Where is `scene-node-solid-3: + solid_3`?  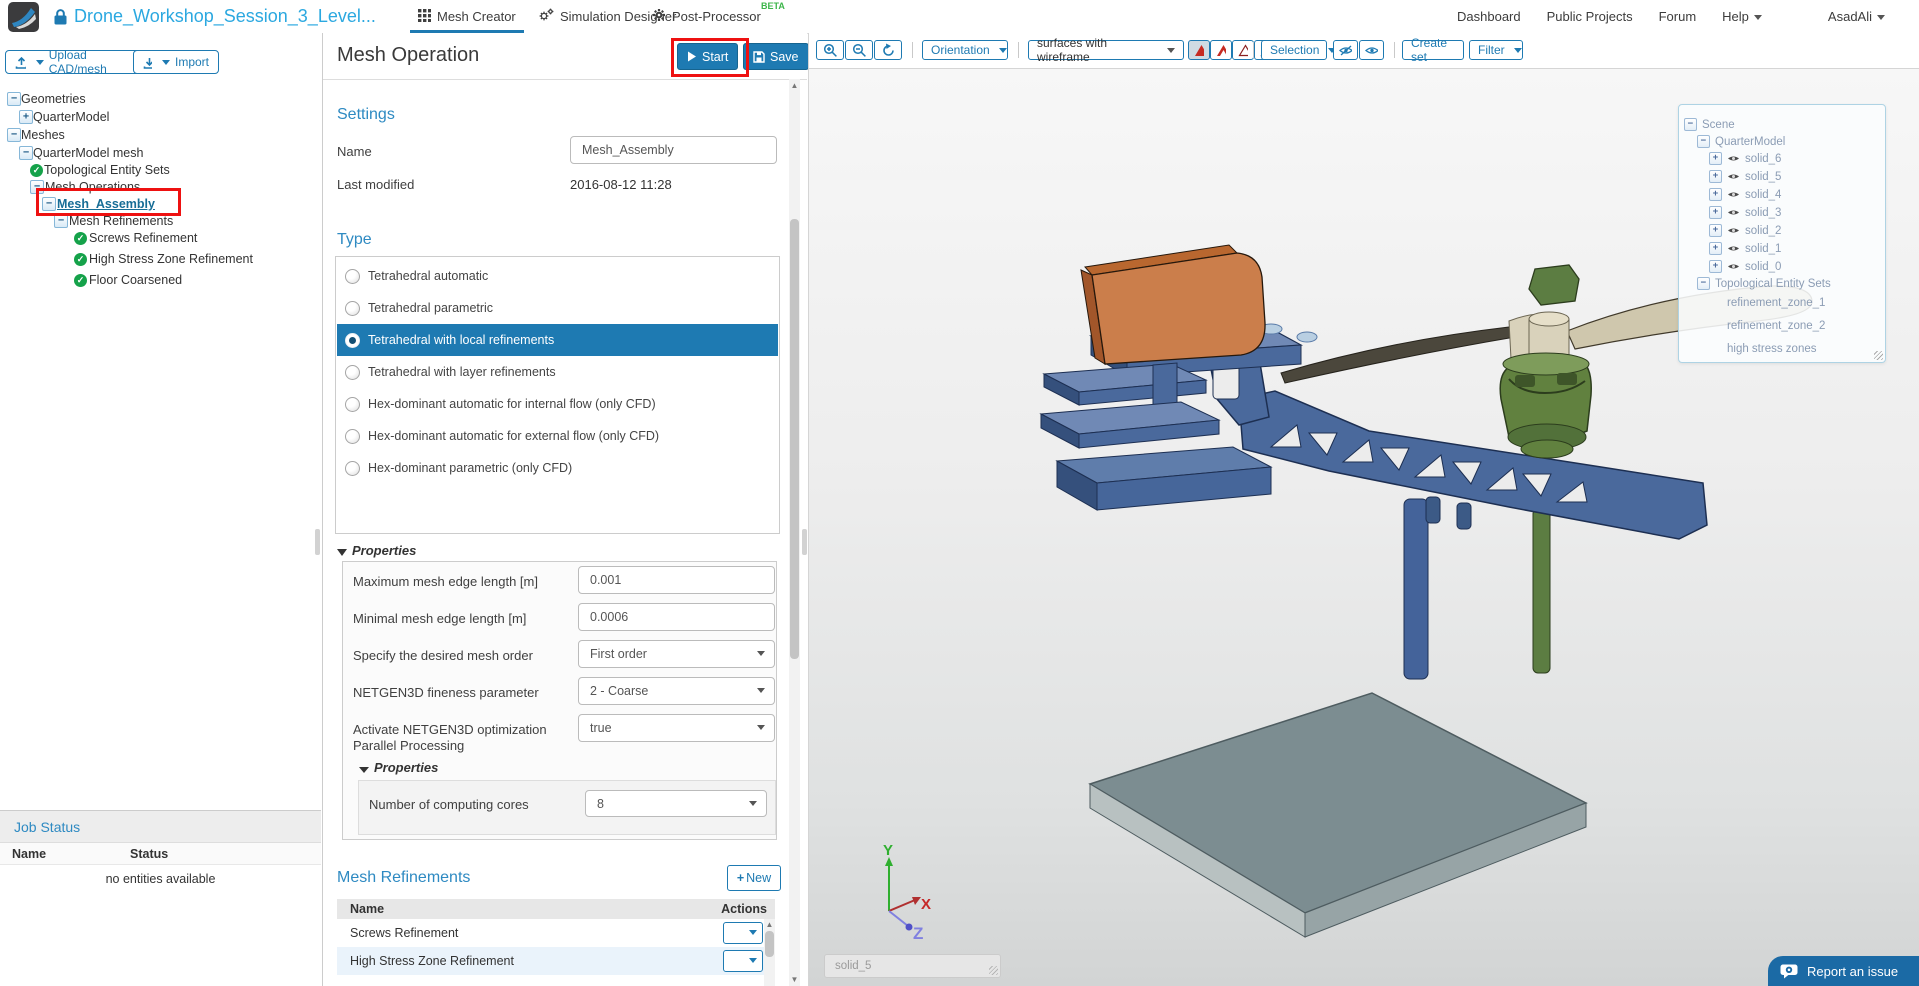
scene-node-solid-3: + solid_3 is located at coordinates (1745, 212).